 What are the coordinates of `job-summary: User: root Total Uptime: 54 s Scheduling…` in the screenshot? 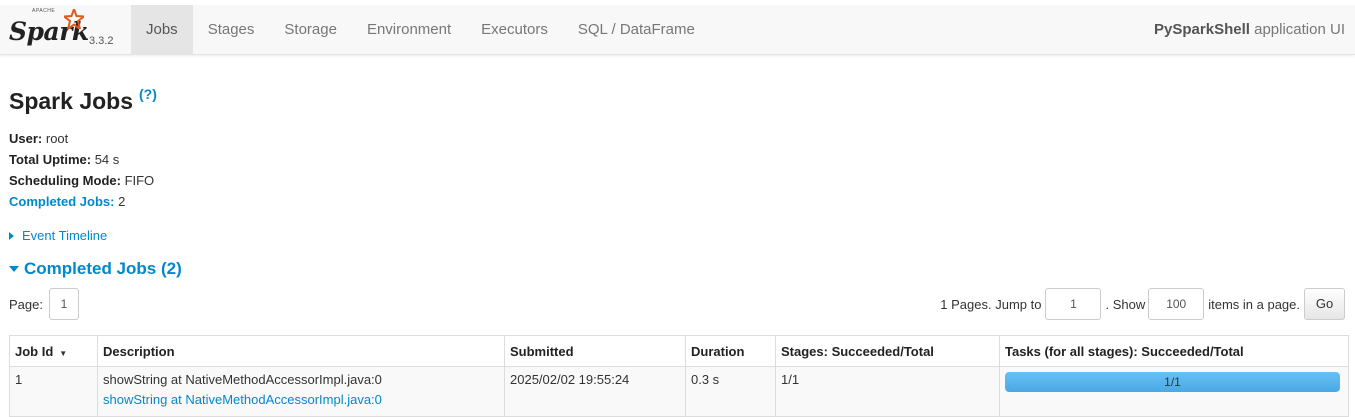 It's located at (81, 170).